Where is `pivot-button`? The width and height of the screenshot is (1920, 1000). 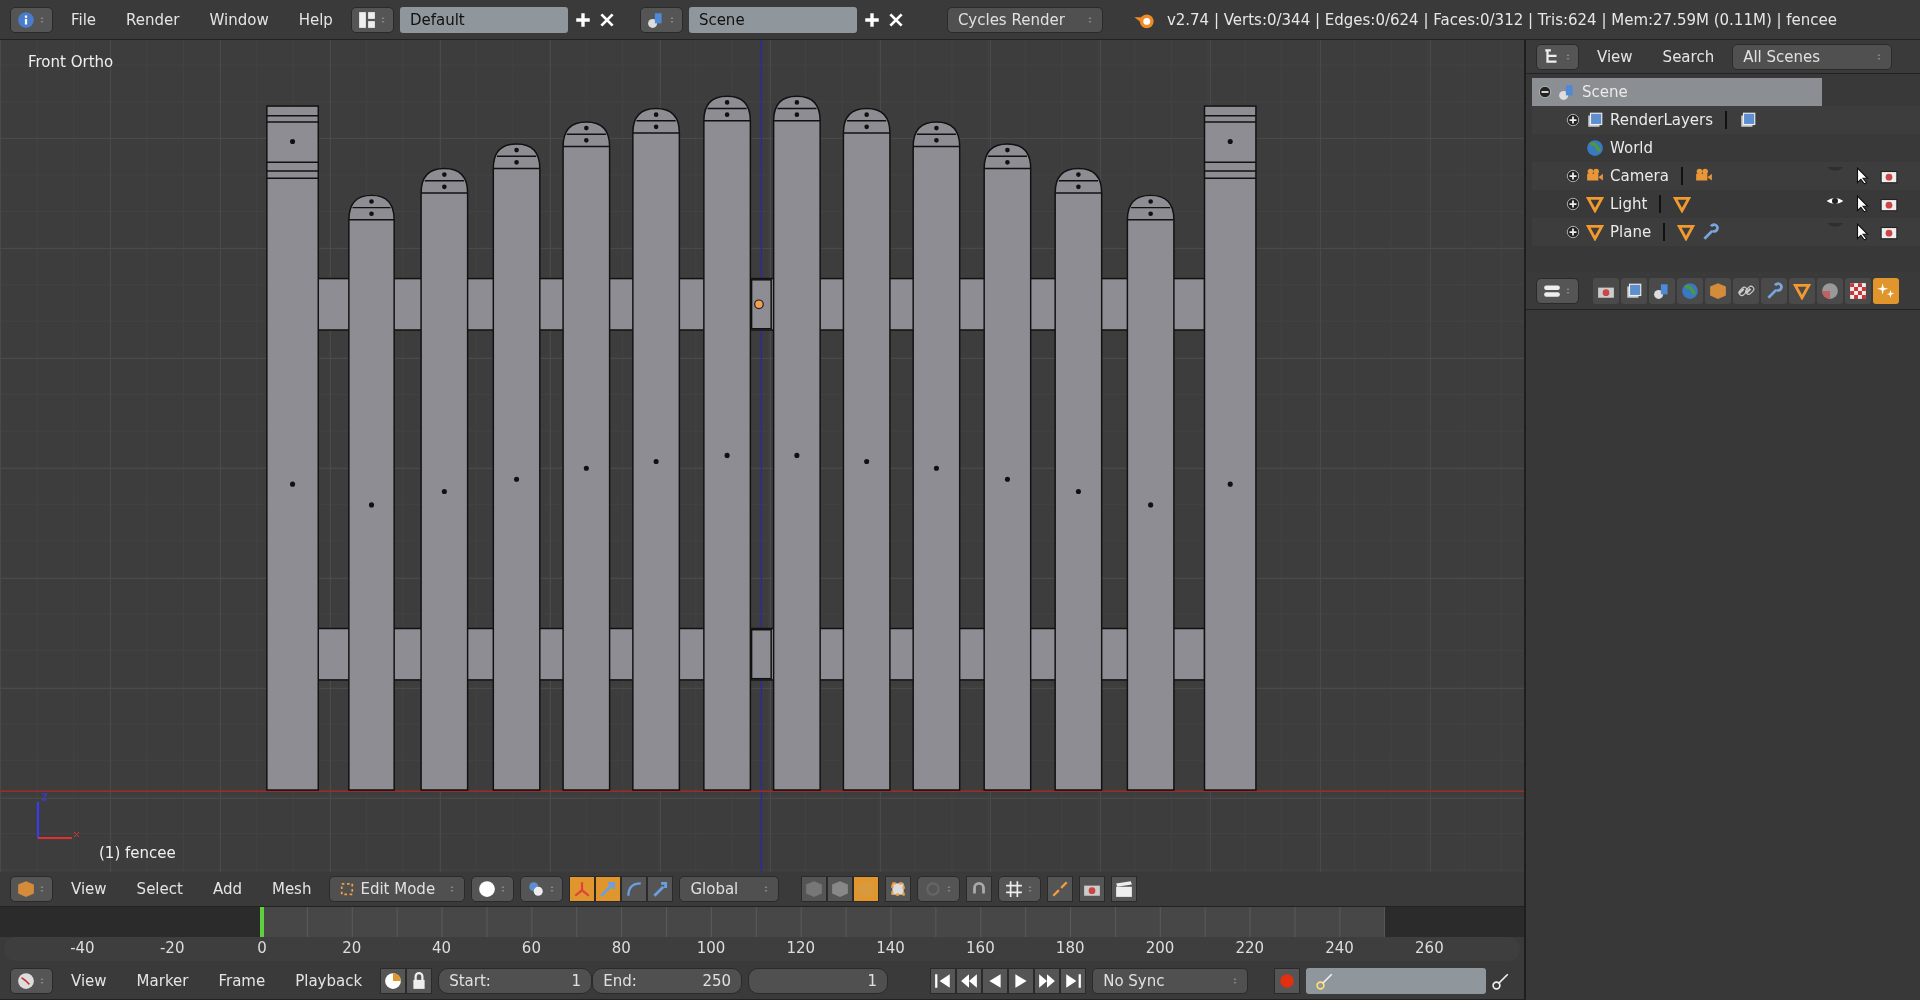 pivot-button is located at coordinates (542, 889).